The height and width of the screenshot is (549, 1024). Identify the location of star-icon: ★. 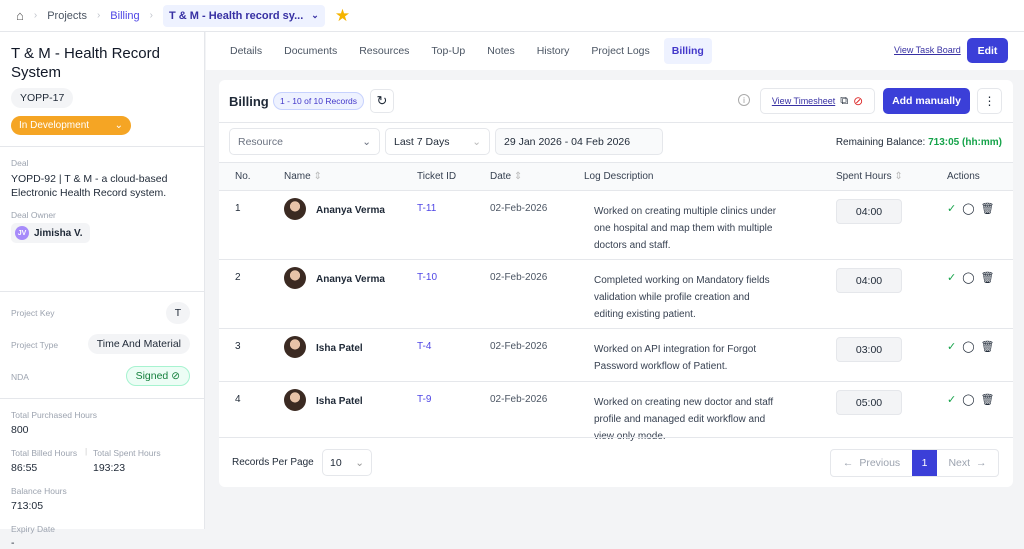
(342, 16).